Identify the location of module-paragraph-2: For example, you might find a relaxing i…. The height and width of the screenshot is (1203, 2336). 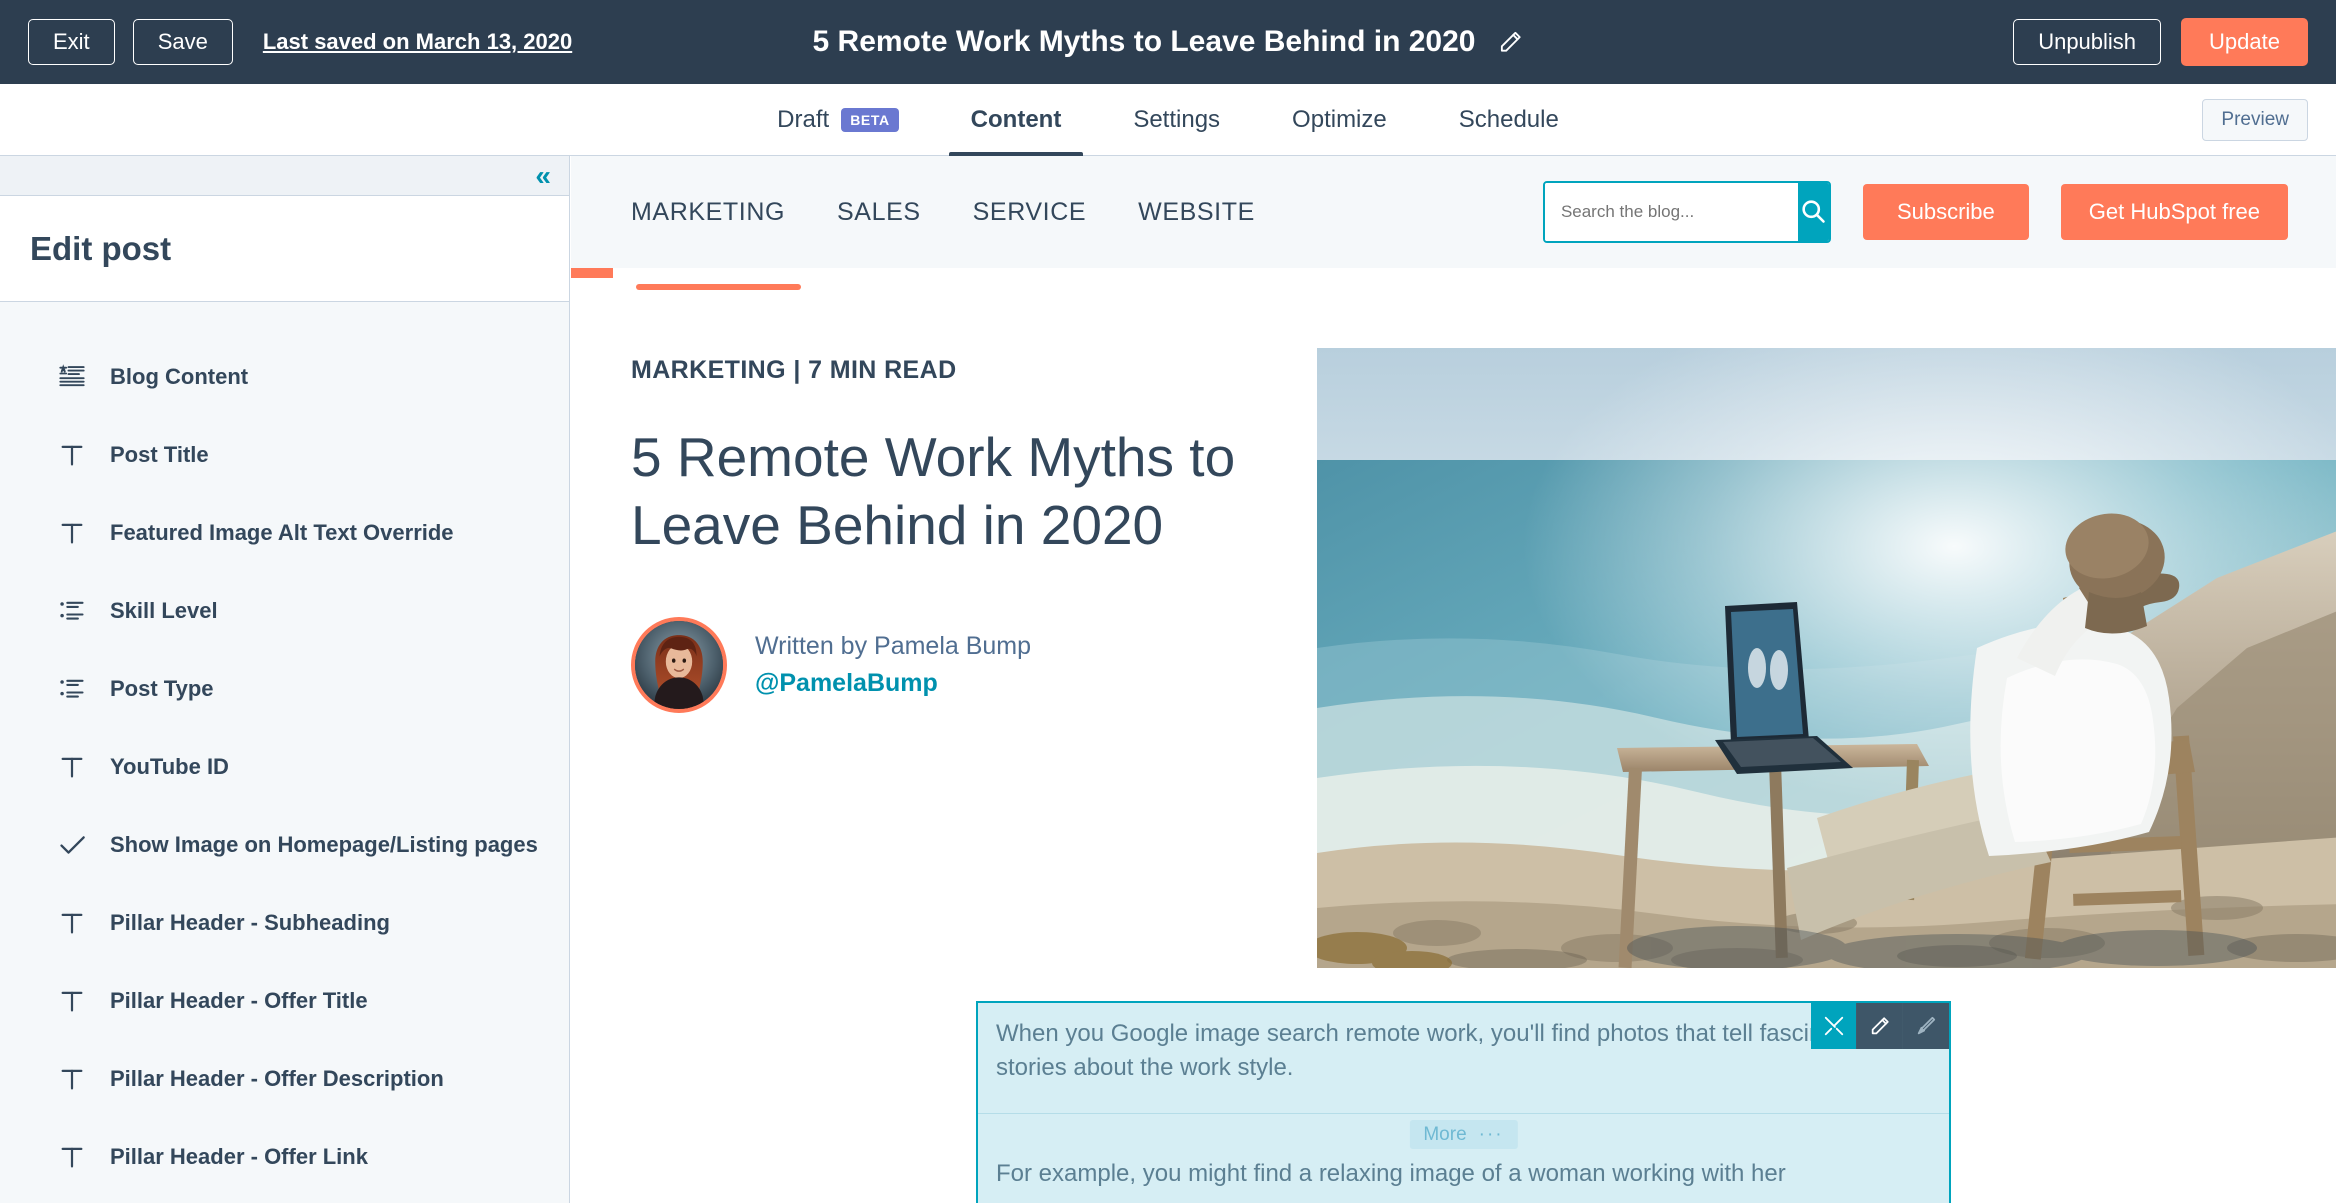
(1391, 1173).